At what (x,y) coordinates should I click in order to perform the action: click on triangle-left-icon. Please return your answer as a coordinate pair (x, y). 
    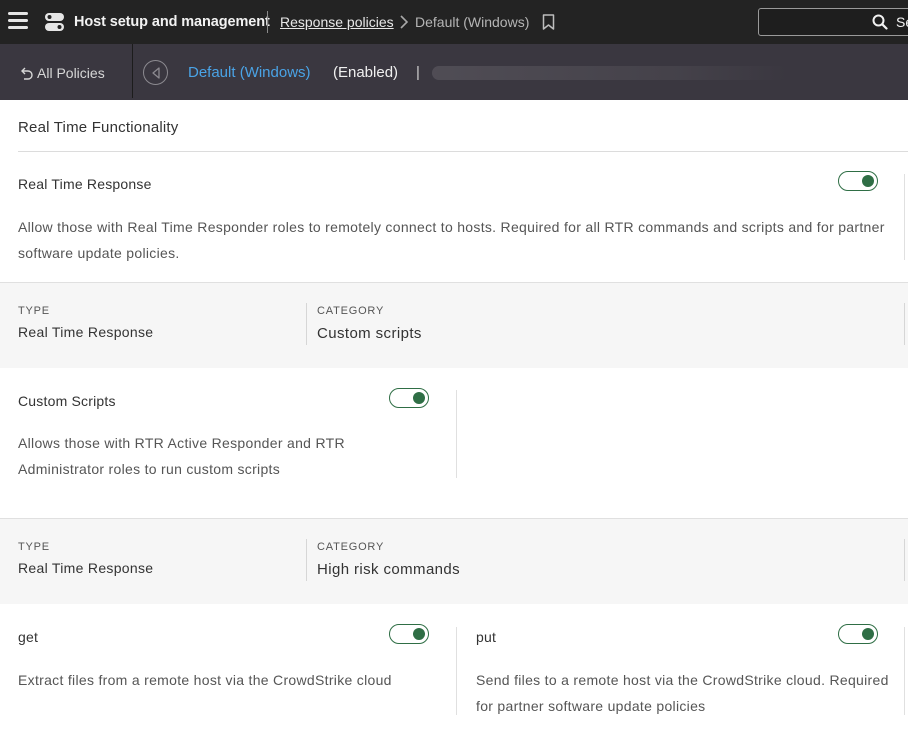
    Looking at the image, I should click on (156, 73).